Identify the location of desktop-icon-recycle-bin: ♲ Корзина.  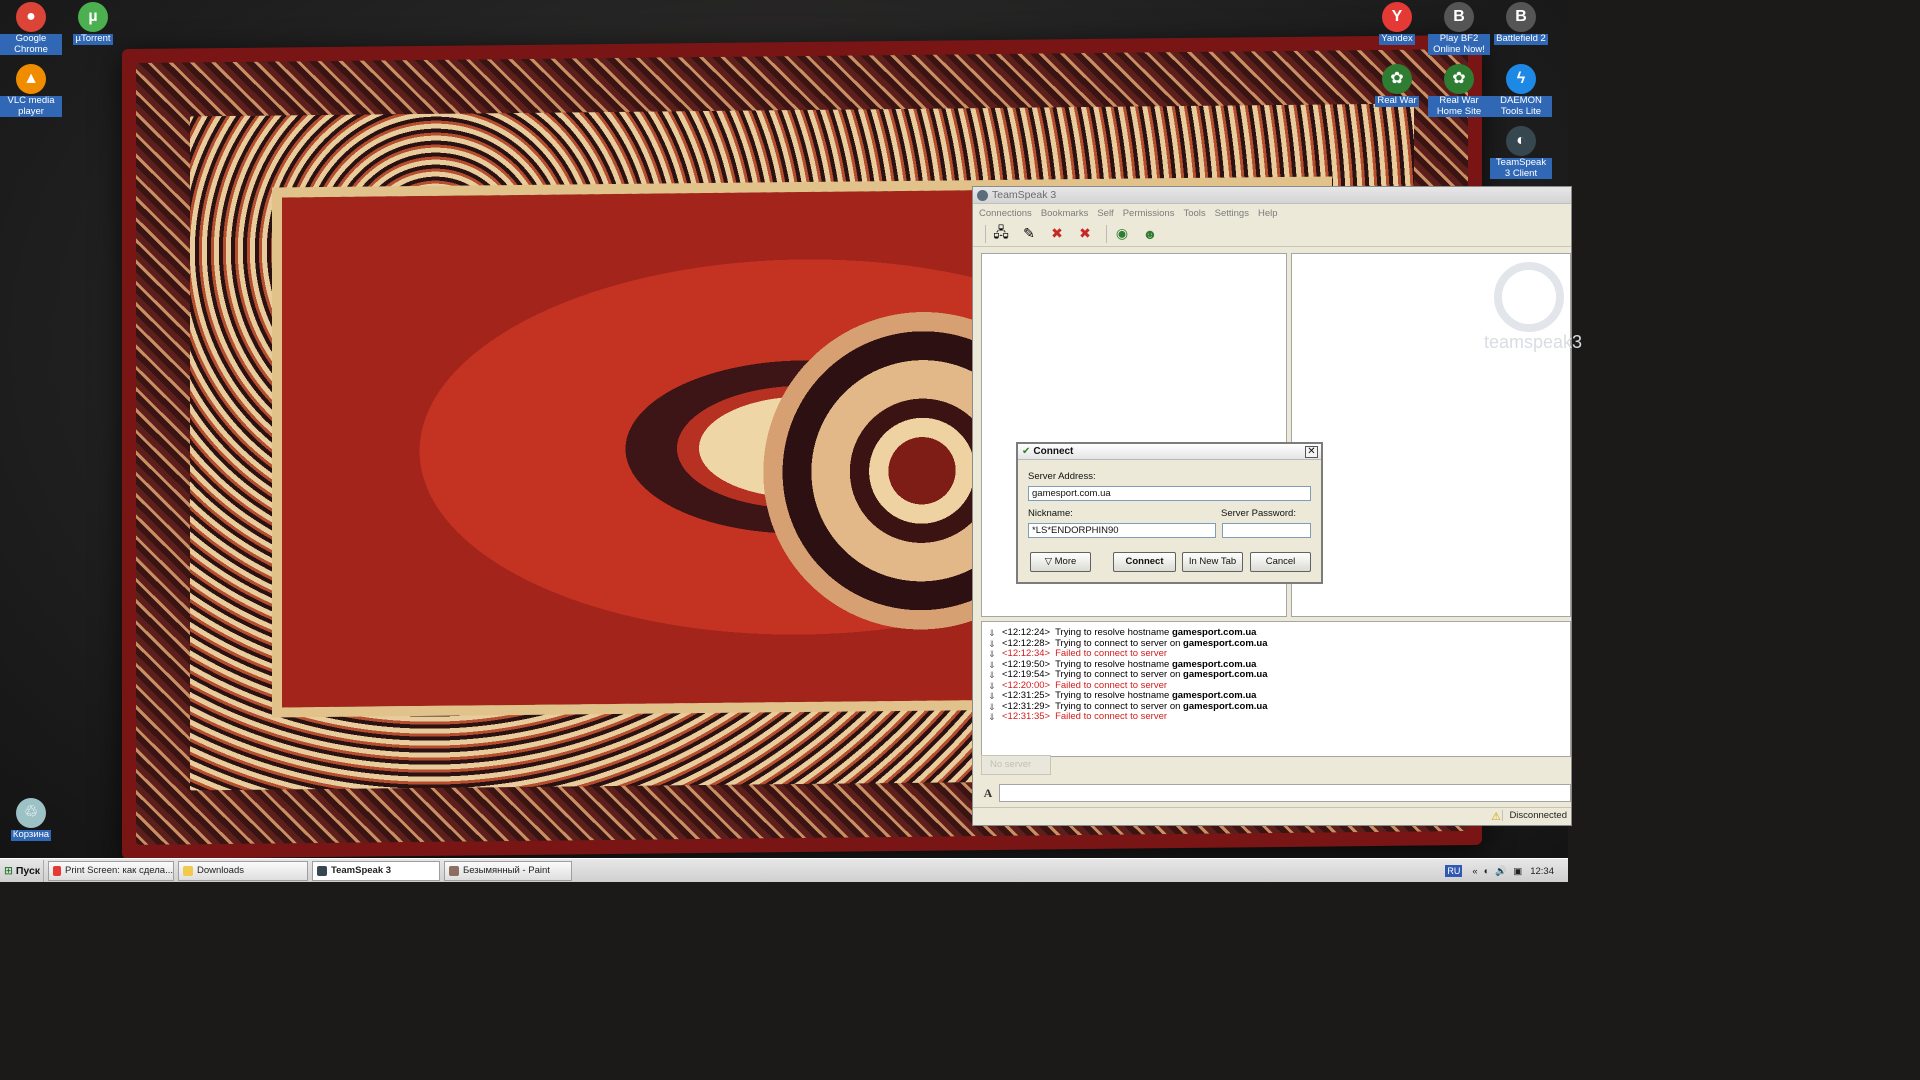
(31, 819).